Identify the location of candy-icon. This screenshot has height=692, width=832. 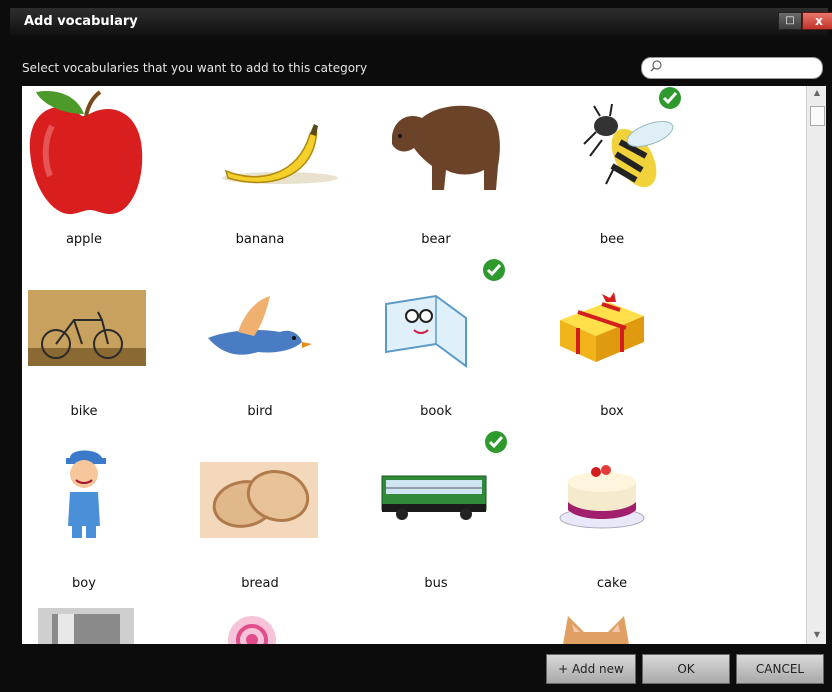
(252, 630).